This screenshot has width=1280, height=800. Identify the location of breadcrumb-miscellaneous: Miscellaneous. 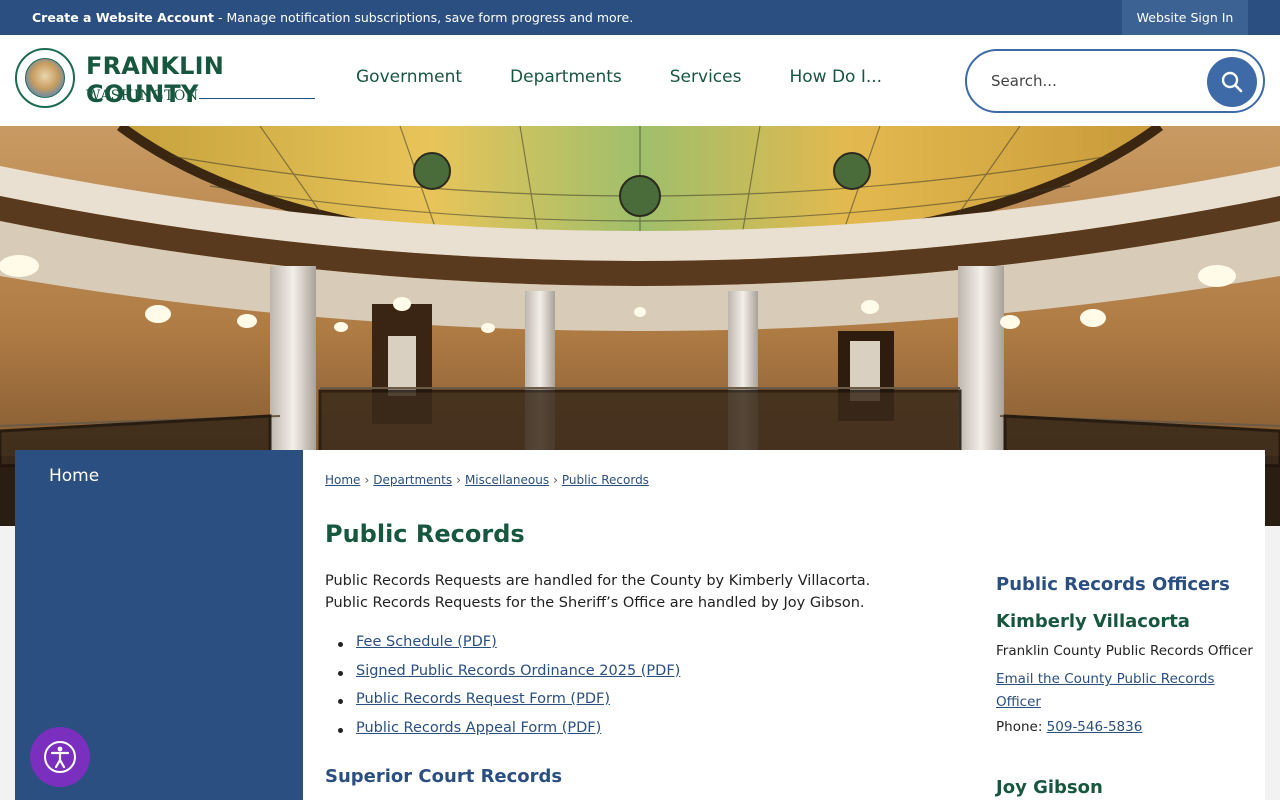
(507, 480).